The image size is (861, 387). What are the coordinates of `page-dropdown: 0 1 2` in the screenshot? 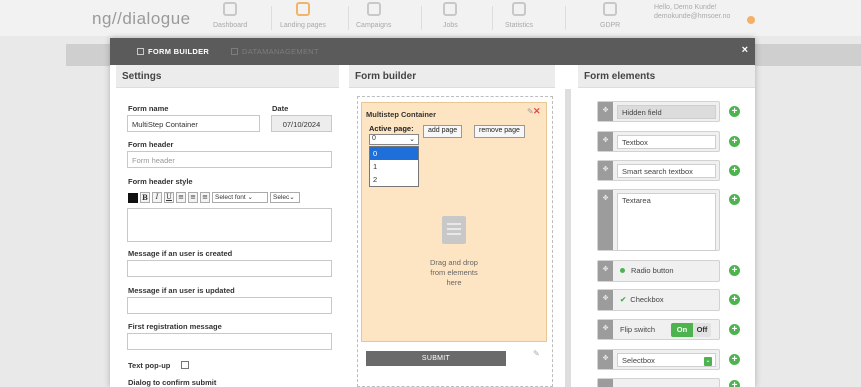 It's located at (394, 166).